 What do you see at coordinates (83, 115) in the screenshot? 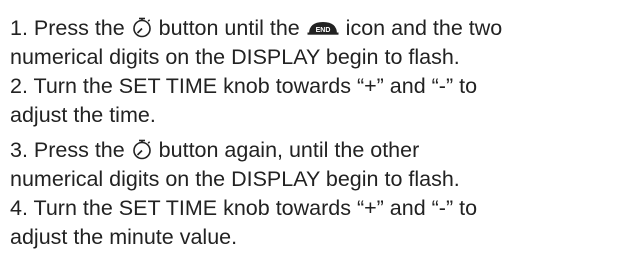
I see `step-2-line-2: adjust the time.` at bounding box center [83, 115].